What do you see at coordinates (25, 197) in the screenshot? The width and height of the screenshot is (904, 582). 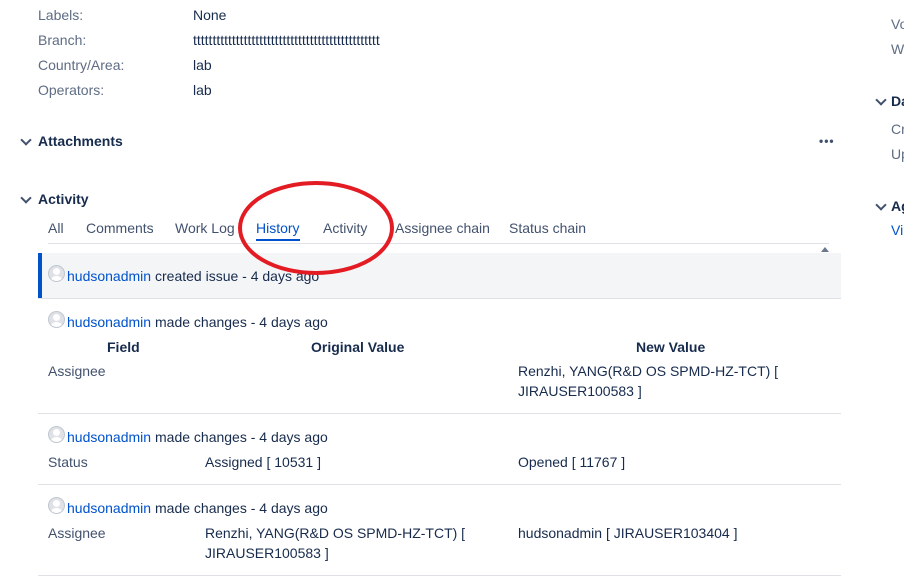 I see `activity-chevron-icon` at bounding box center [25, 197].